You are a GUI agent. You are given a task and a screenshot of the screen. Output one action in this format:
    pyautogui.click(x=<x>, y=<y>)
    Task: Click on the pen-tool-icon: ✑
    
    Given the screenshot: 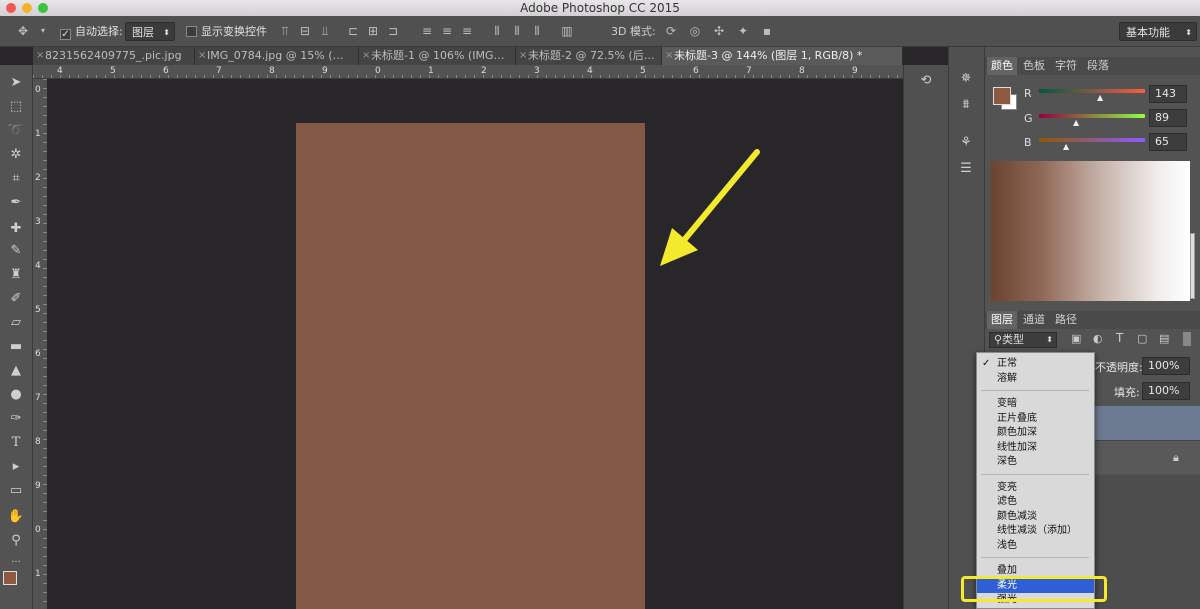 What is the action you would take?
    pyautogui.click(x=16, y=419)
    